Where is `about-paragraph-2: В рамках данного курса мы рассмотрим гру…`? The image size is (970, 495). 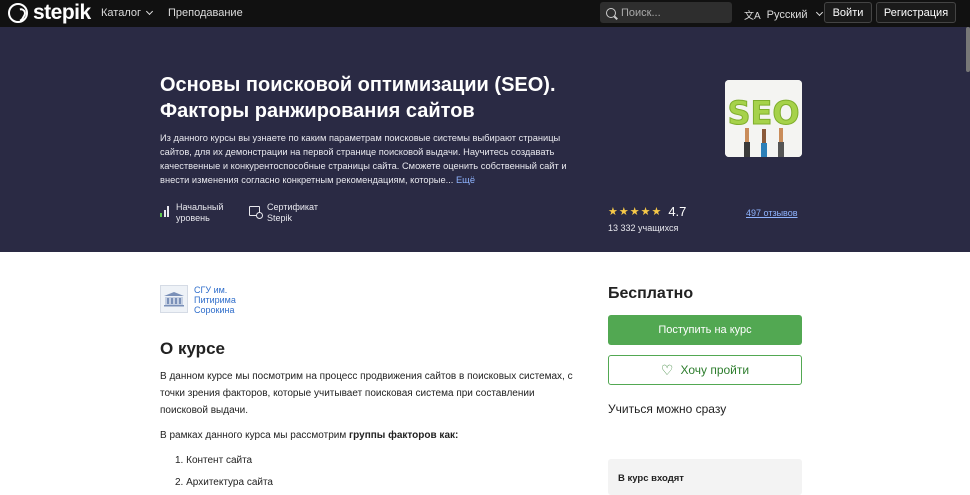
about-paragraph-2: В рамках данного курса мы рассмотрим гру… is located at coordinates (309, 435).